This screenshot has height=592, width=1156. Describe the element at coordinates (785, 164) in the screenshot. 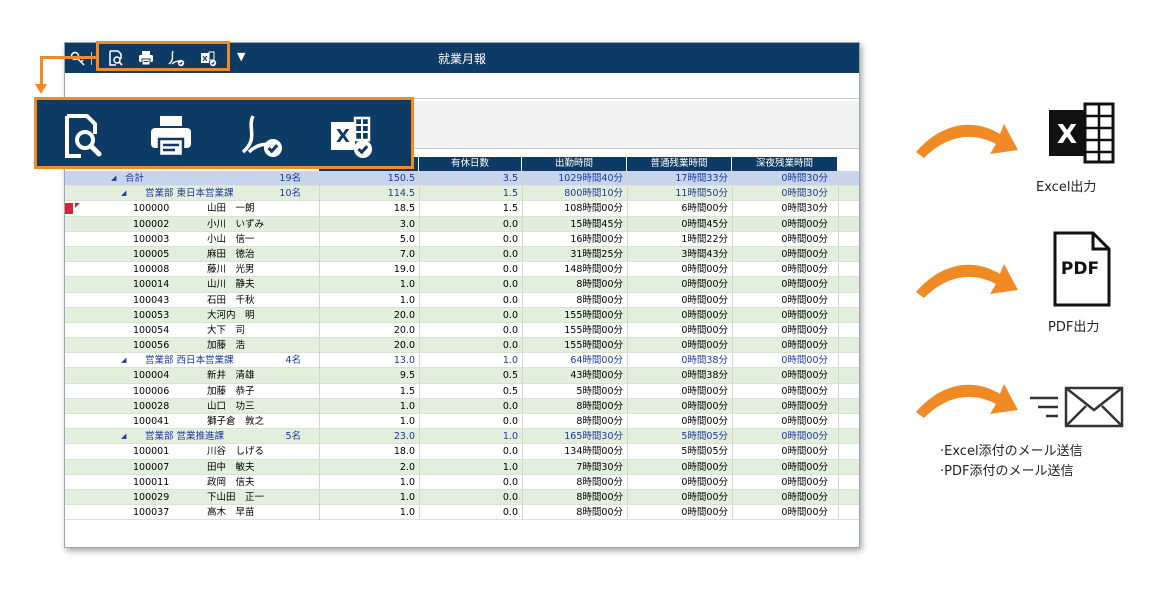

I see `header-night-overtime: 深夜残業時間` at that location.